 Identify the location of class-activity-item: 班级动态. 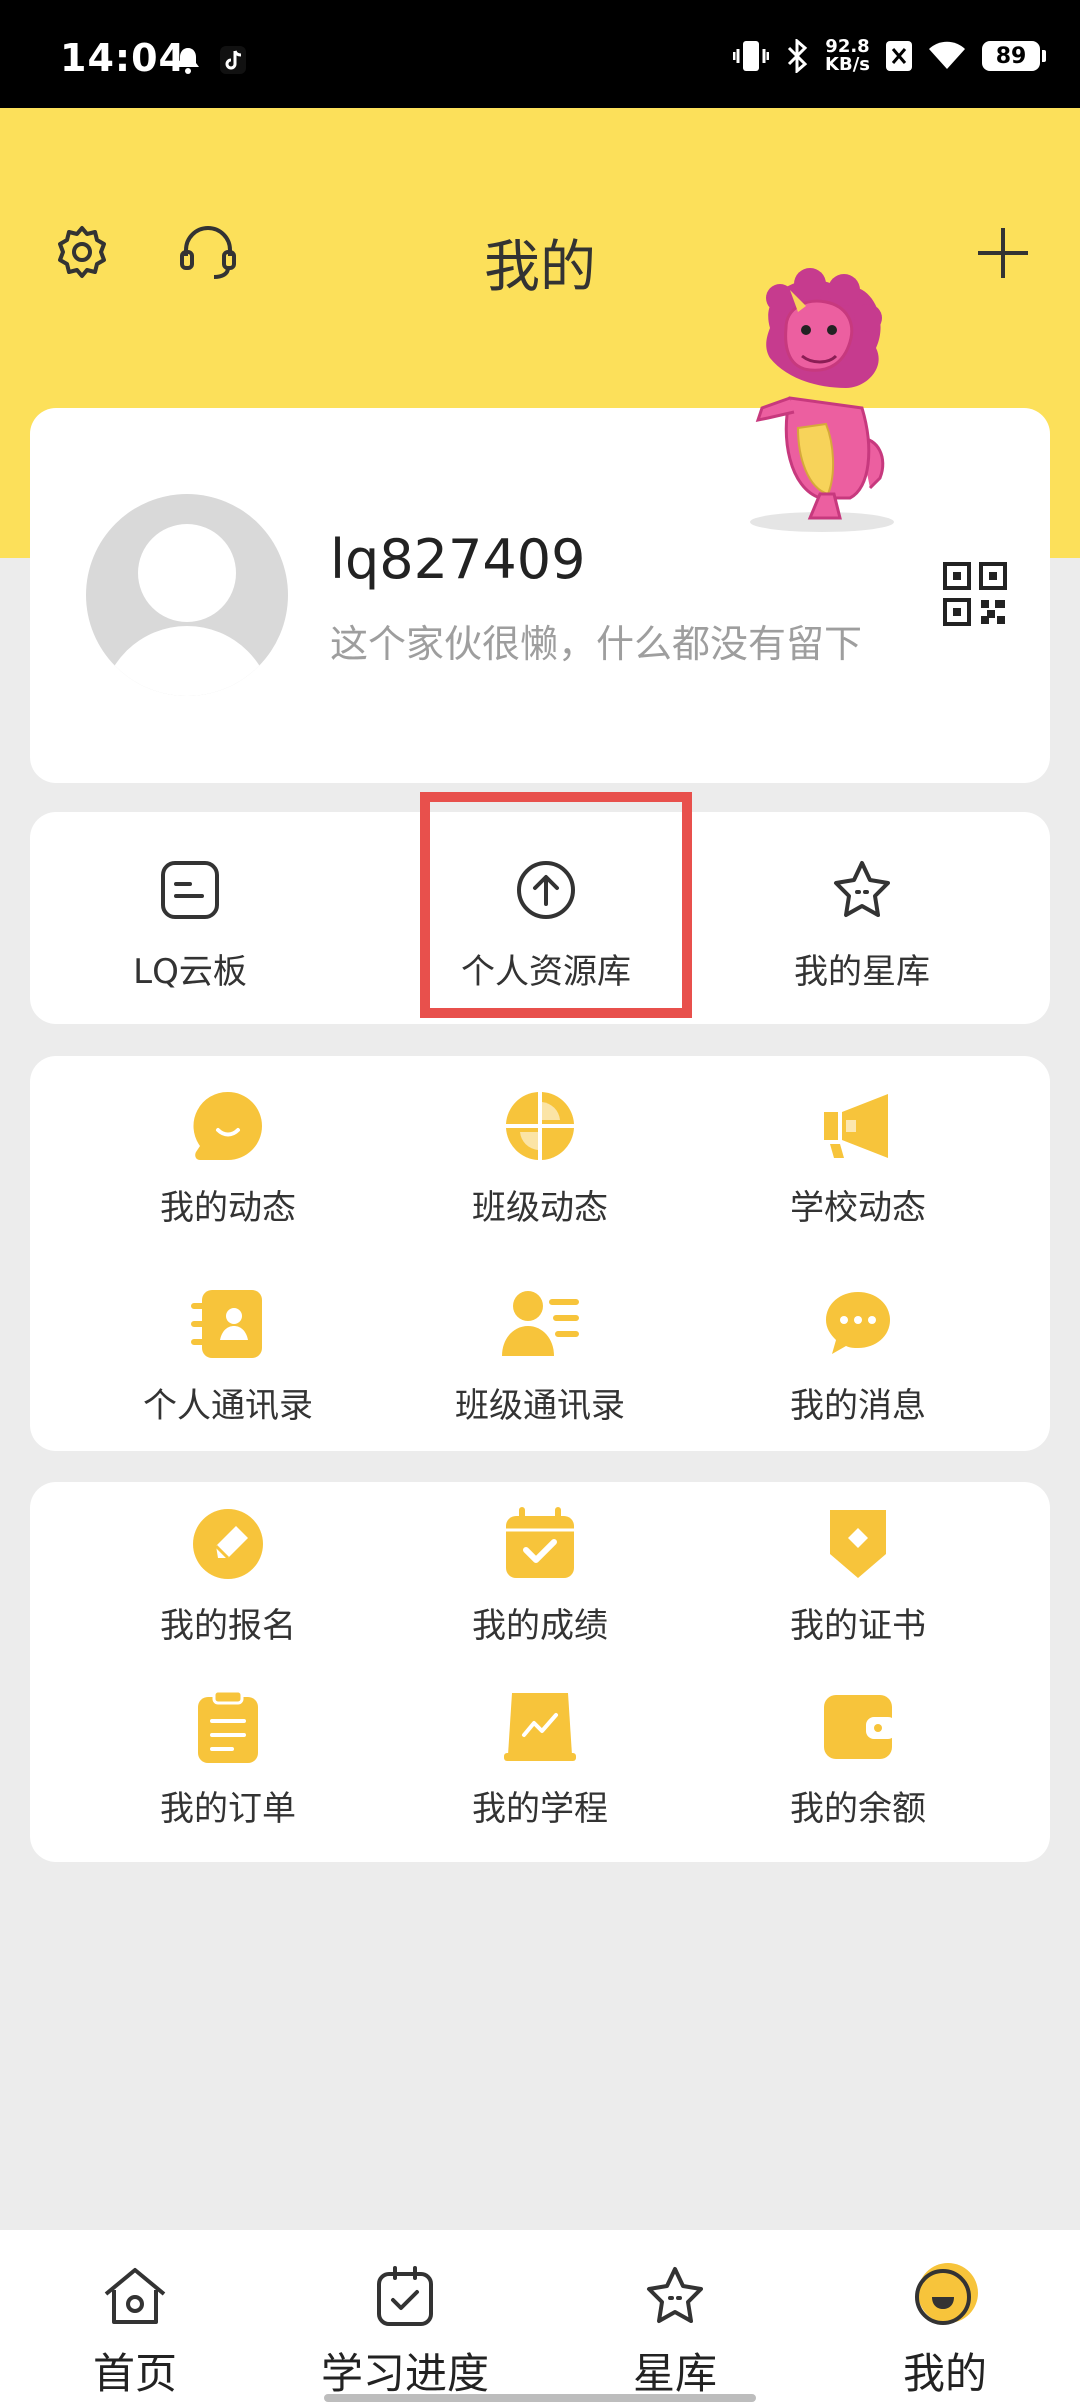
(540, 1157).